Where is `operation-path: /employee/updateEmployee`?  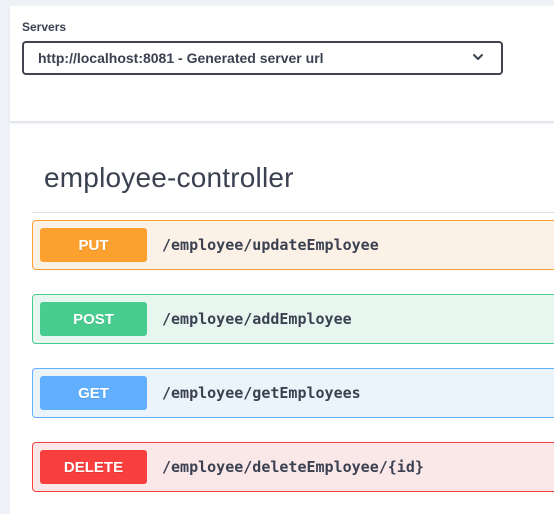 operation-path: /employee/updateEmployee is located at coordinates (270, 245).